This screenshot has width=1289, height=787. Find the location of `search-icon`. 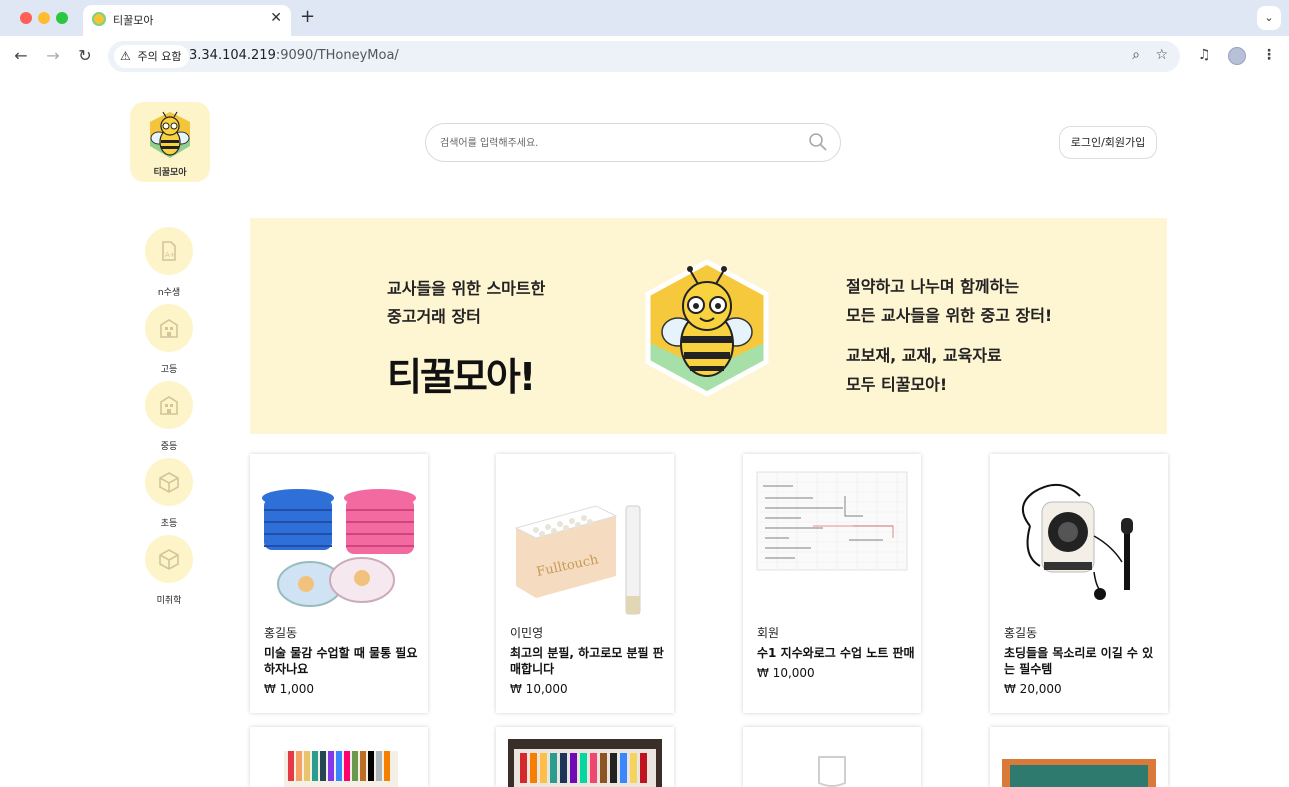

search-icon is located at coordinates (818, 142).